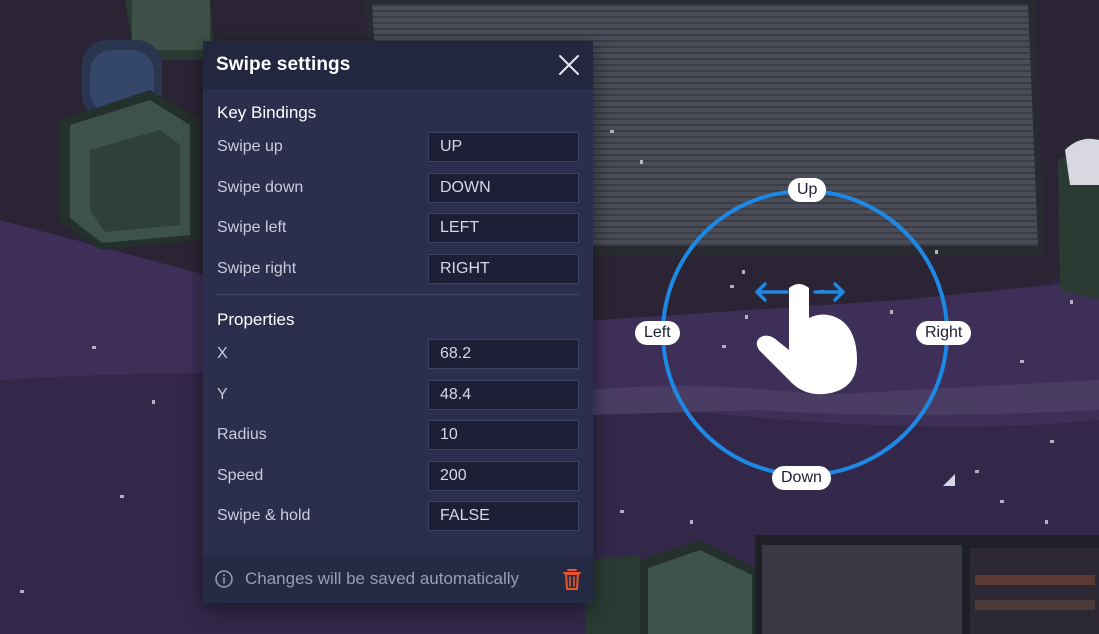 This screenshot has height=634, width=1099. I want to click on binding-label: Swipe down, so click(260, 187).